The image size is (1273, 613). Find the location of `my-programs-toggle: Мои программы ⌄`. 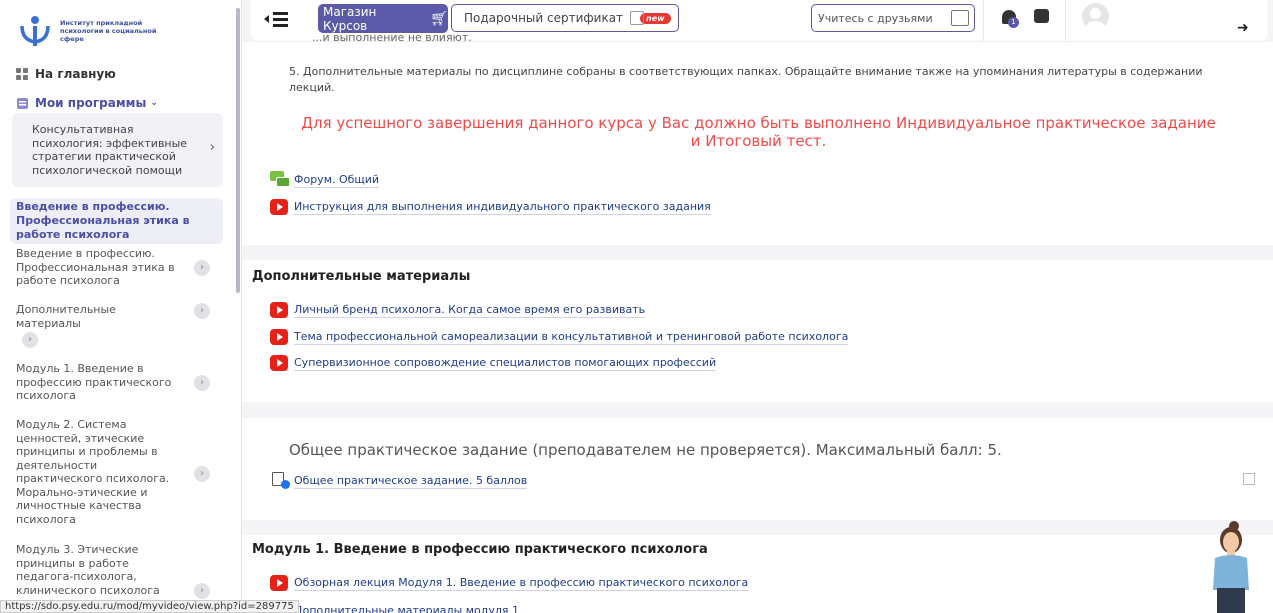

my-programs-toggle: Мои программы ⌄ is located at coordinates (87, 103).